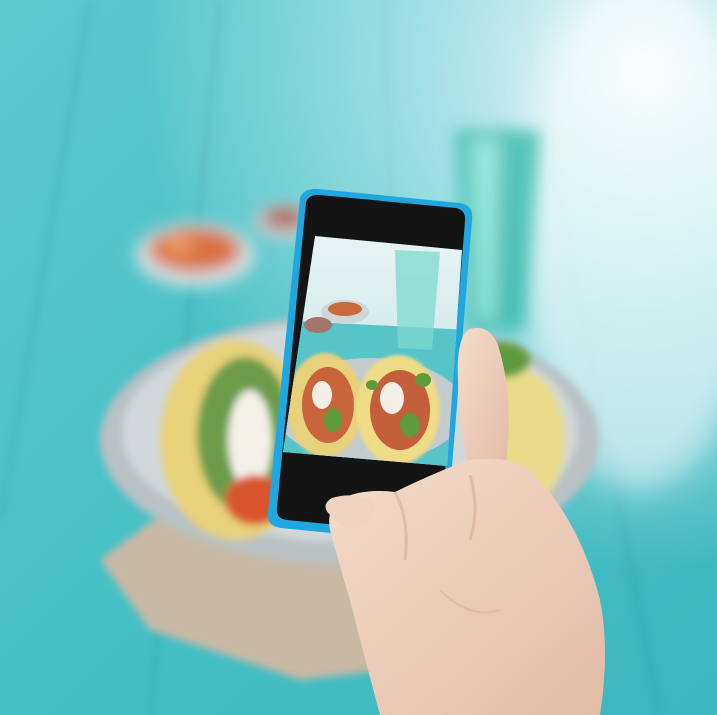 This screenshot has height=715, width=717. What do you see at coordinates (195, 255) in the screenshot?
I see `salsa-bowl` at bounding box center [195, 255].